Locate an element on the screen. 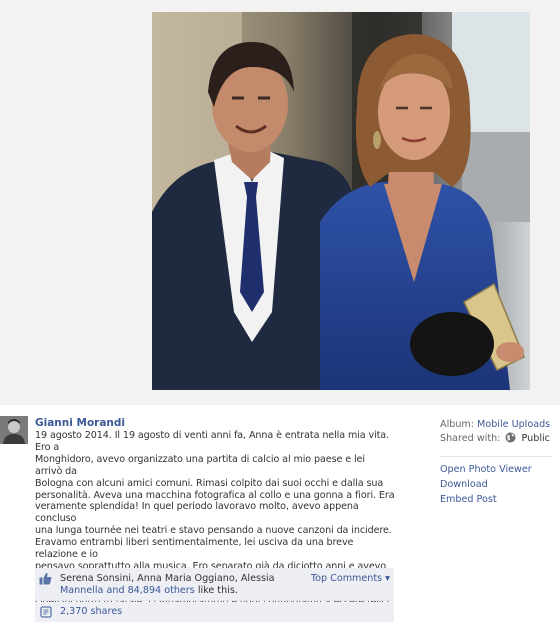 This screenshot has width=560, height=622. thumbs-up-icon is located at coordinates (45, 580).